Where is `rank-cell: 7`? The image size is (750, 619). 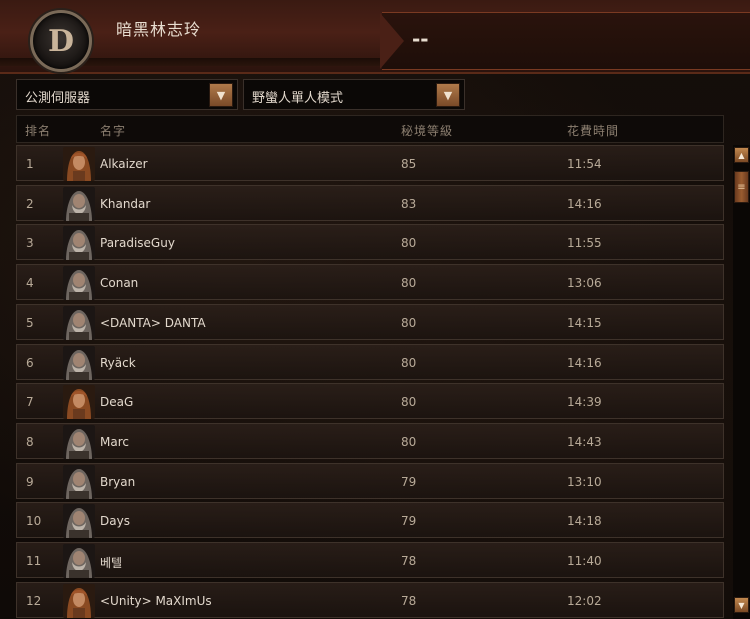
rank-cell: 7 is located at coordinates (30, 402).